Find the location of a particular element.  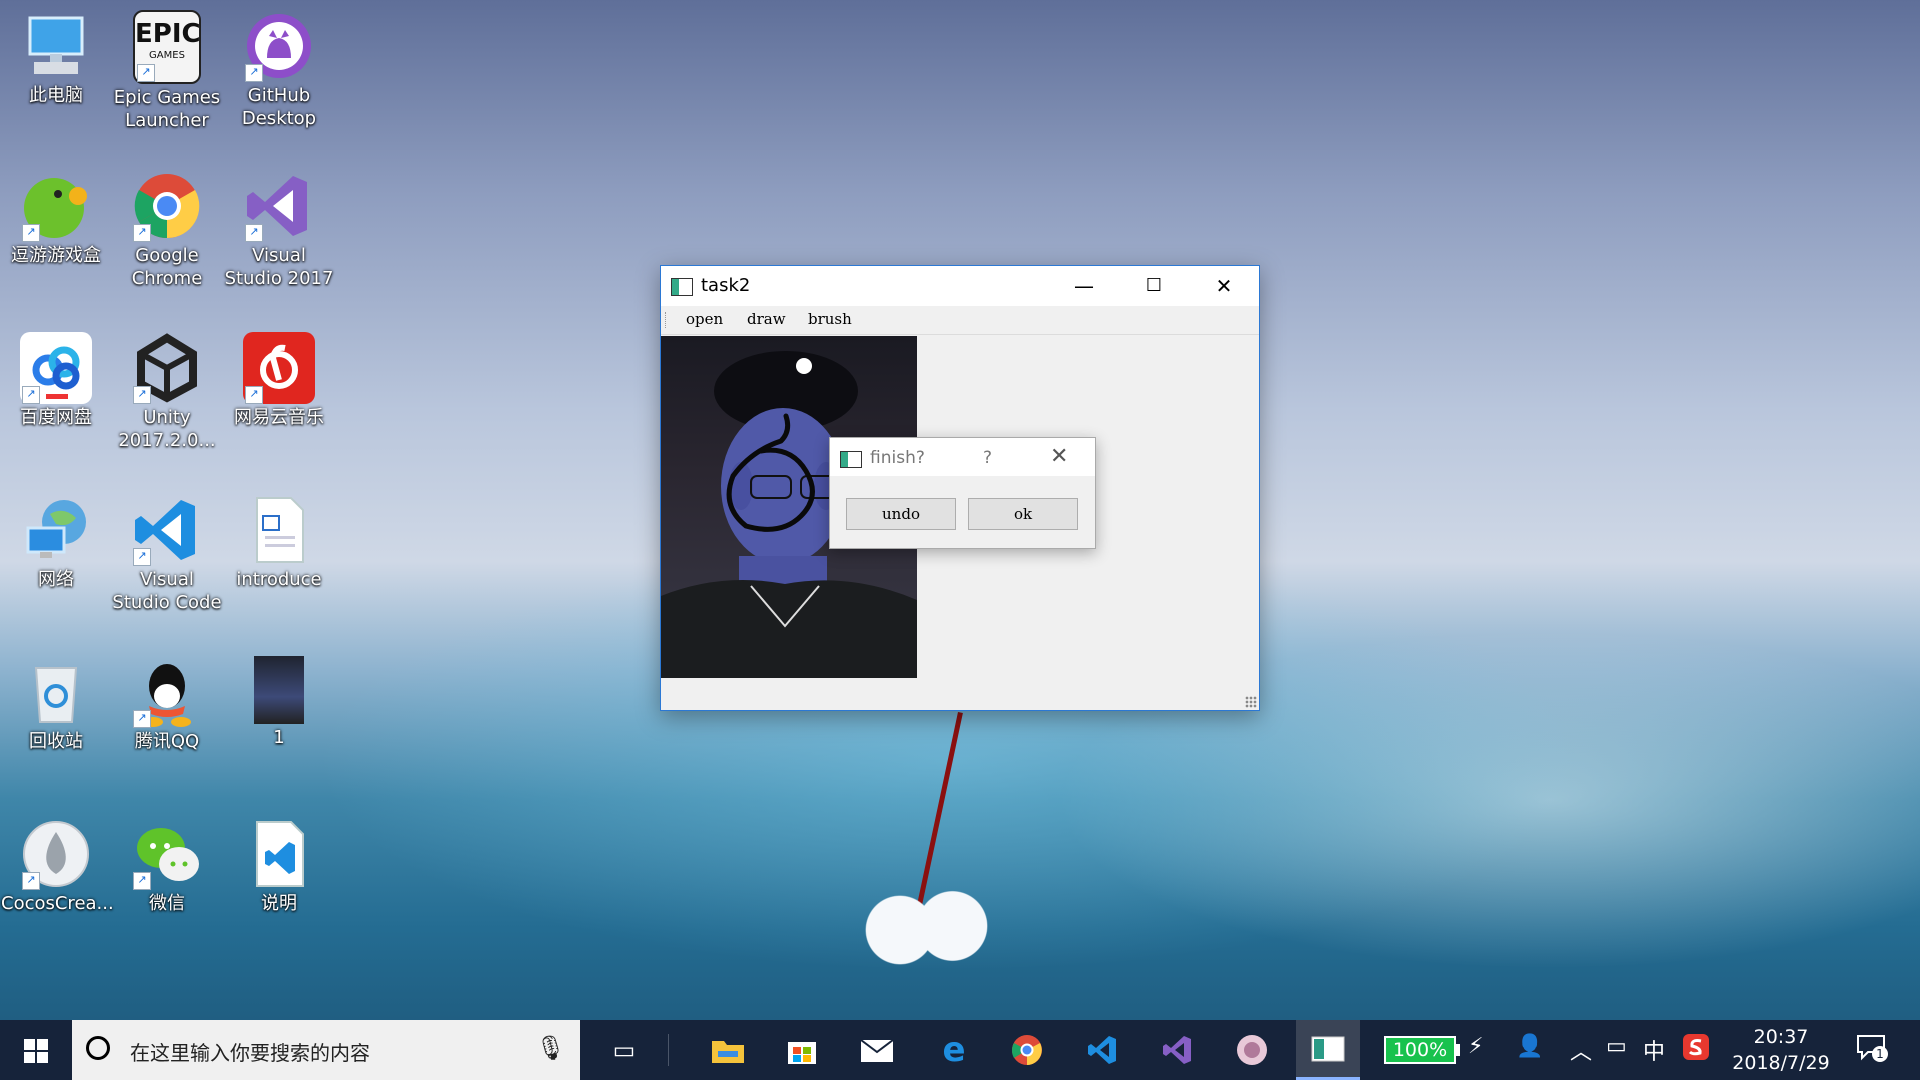

desktop-icon-label: Visual Studio Code is located at coordinates (167, 591).